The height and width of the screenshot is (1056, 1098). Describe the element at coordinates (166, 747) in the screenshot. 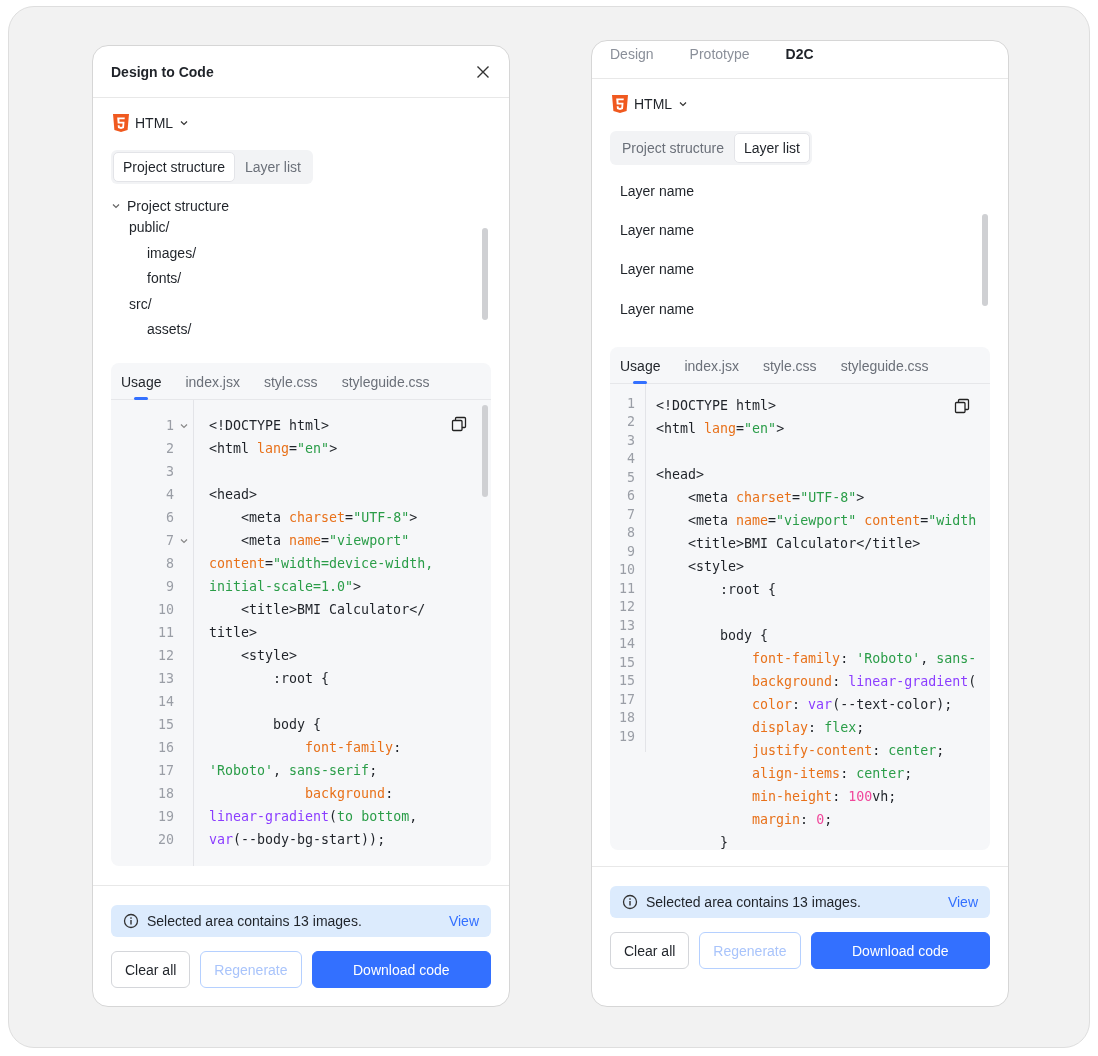

I see `line-number: 16` at that location.